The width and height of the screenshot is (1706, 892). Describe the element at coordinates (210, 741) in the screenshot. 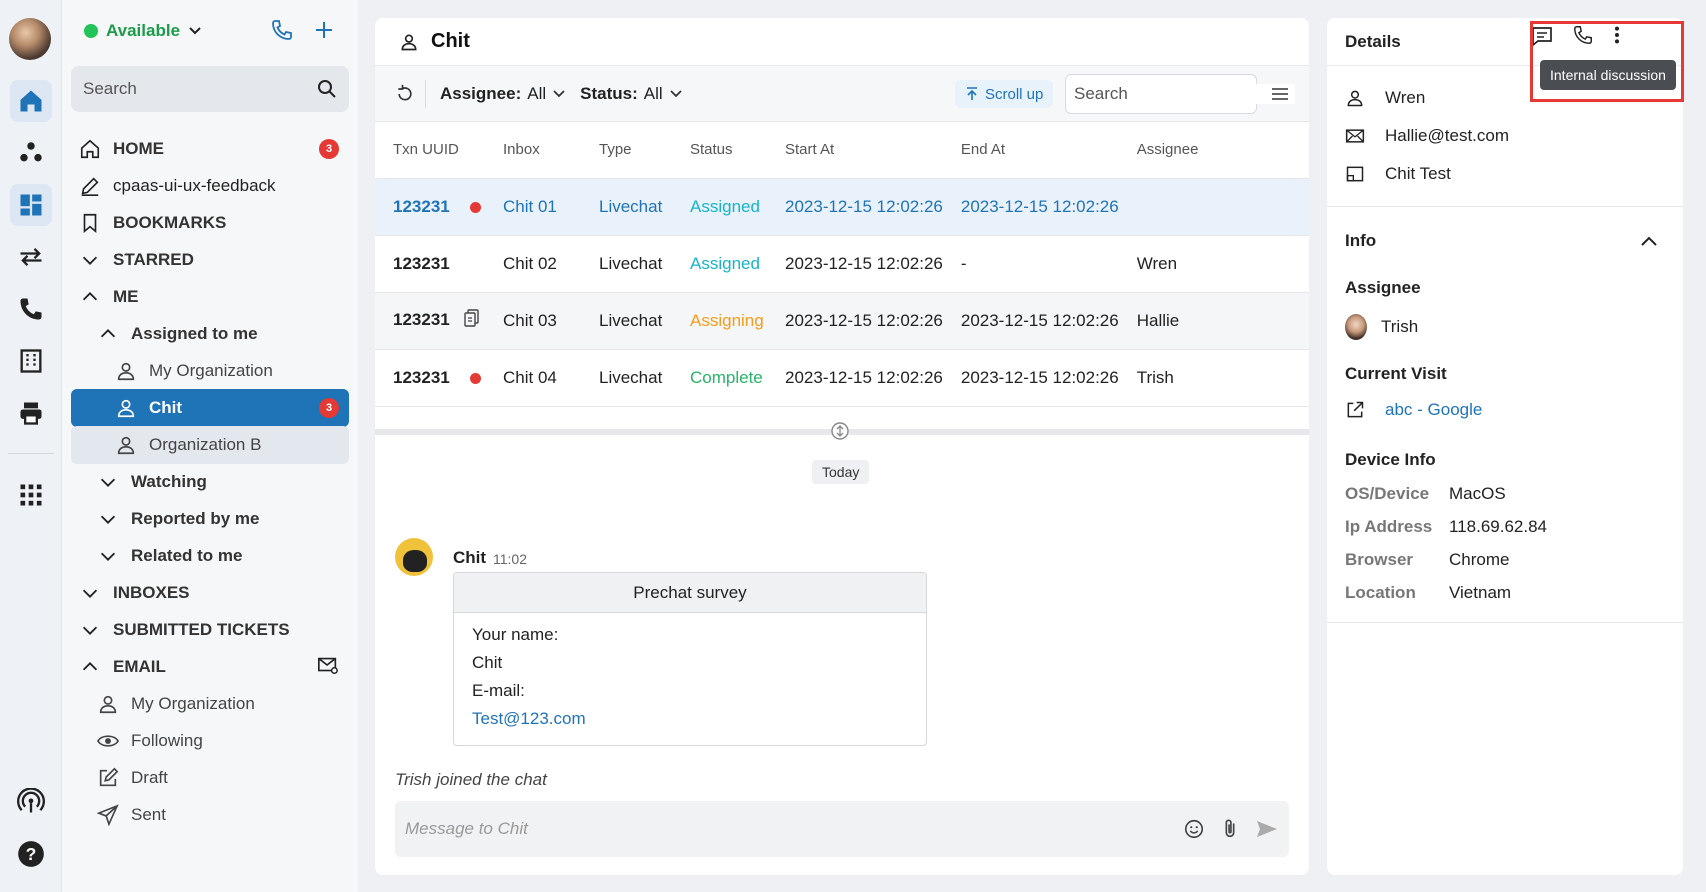

I see `sidebar-item-following: Following` at that location.